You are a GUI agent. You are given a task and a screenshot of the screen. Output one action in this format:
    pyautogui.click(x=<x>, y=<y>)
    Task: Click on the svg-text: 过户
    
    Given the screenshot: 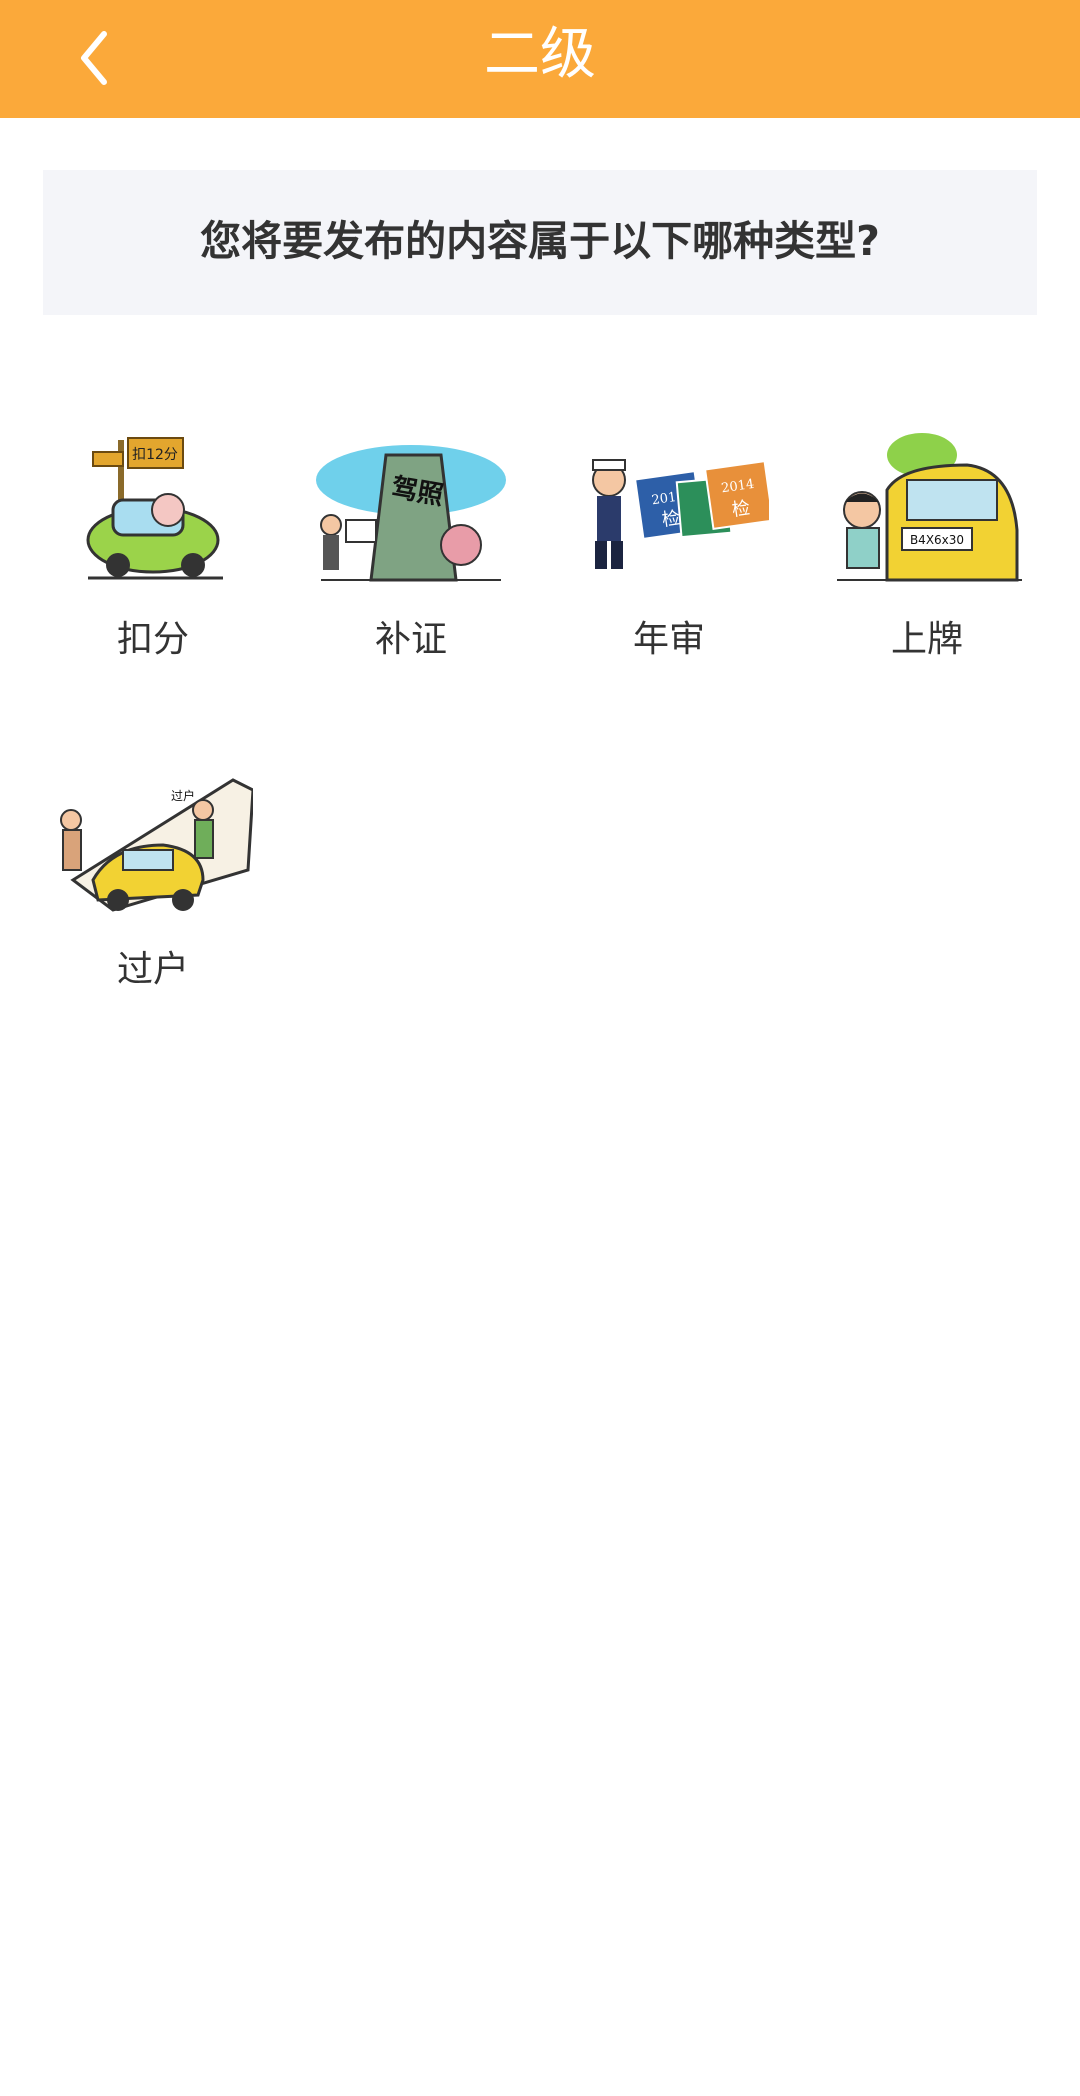 What is the action you would take?
    pyautogui.click(x=183, y=795)
    